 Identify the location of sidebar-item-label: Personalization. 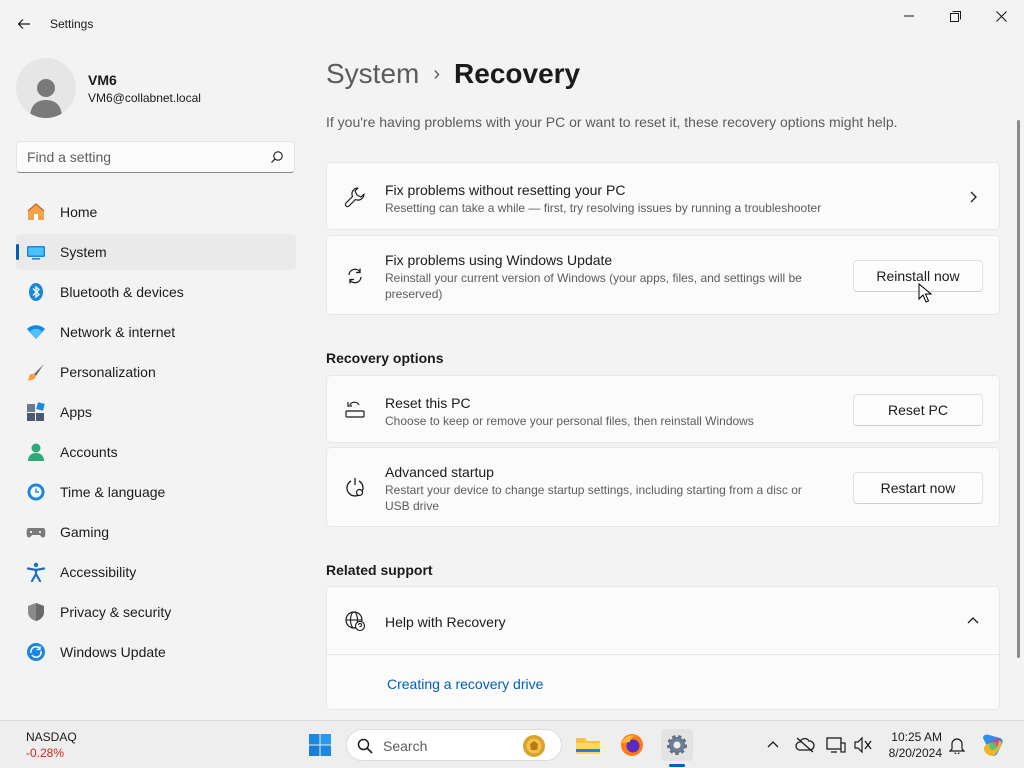
(108, 372).